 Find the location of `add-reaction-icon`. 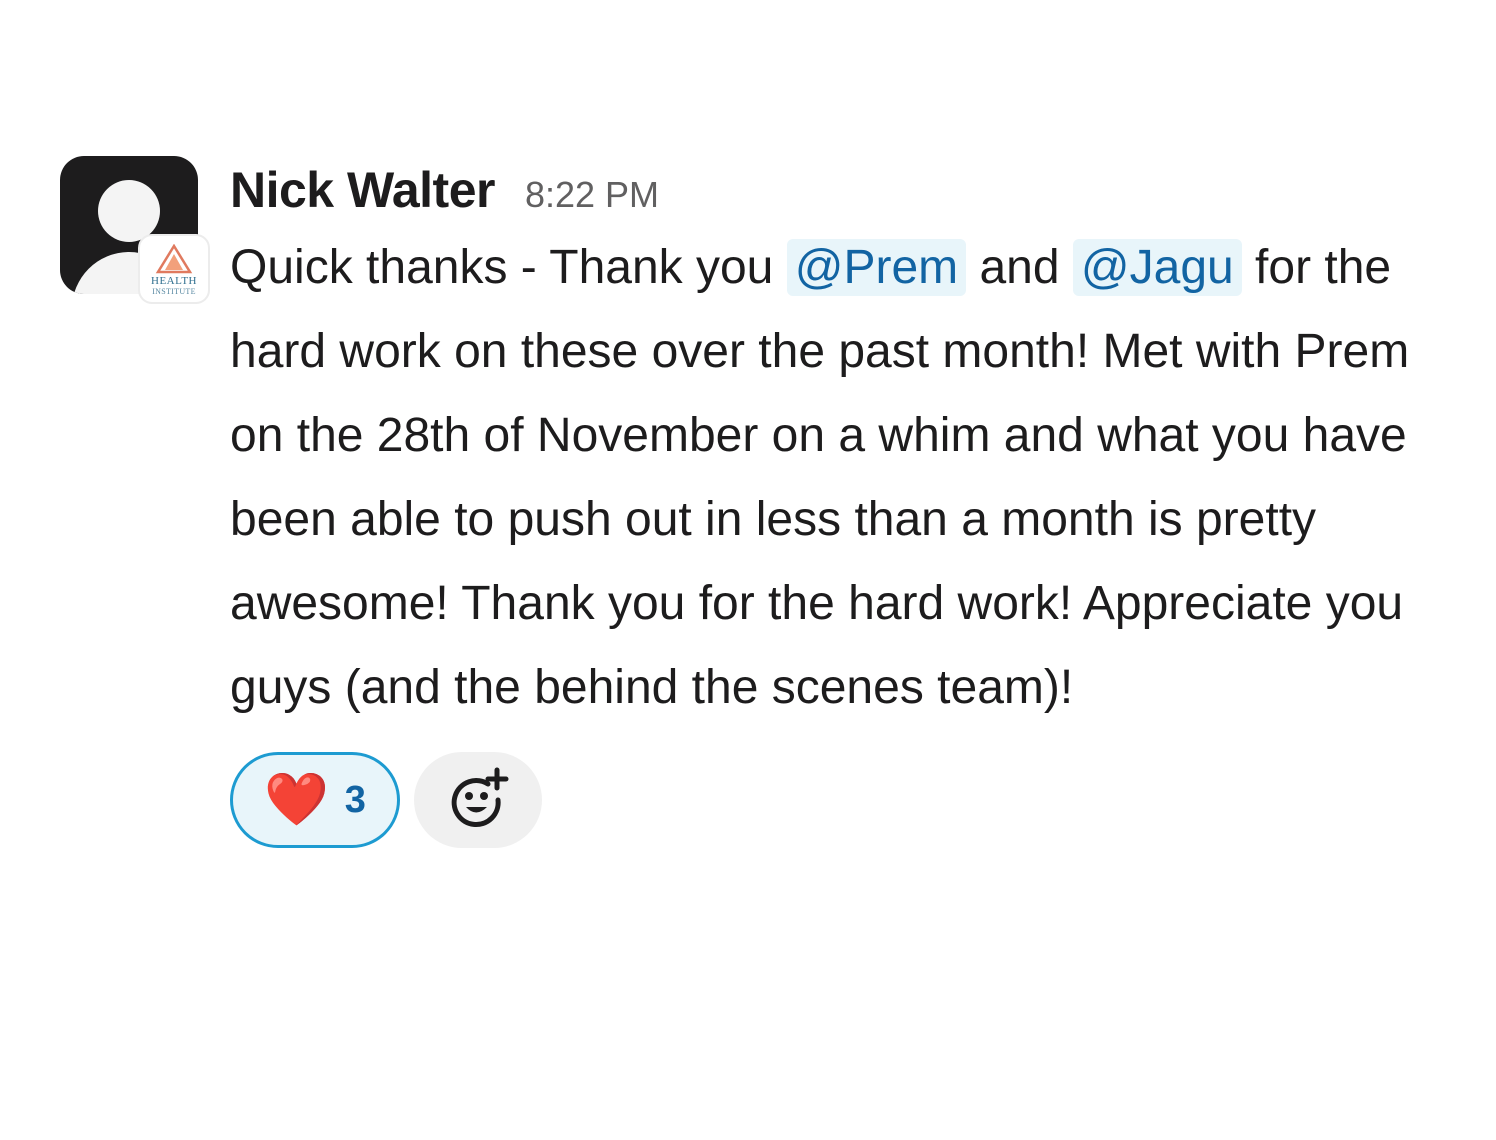

add-reaction-icon is located at coordinates (480, 797).